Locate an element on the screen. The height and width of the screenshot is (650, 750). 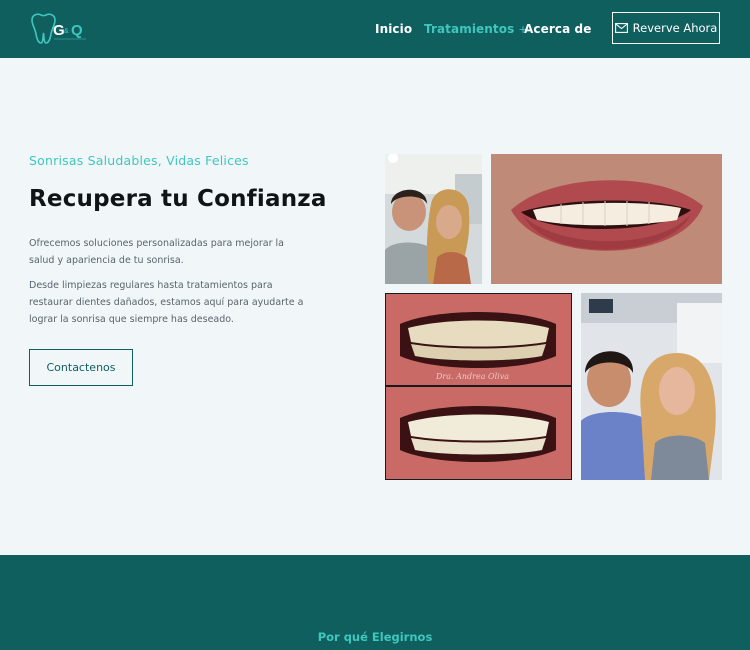
photo-signature: Dra. Andrea Oliva is located at coordinates (472, 376).